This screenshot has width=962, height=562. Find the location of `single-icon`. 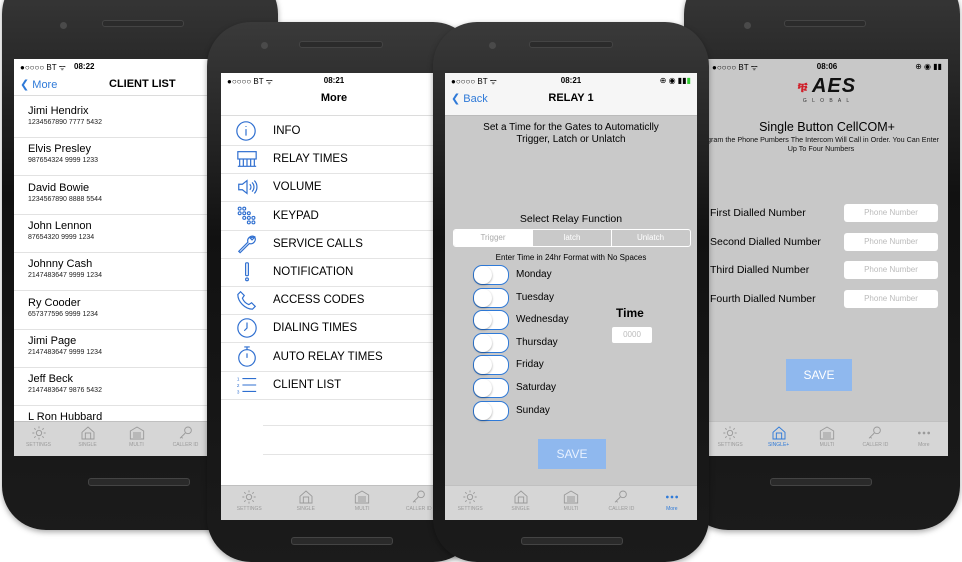

single-icon is located at coordinates (521, 497).